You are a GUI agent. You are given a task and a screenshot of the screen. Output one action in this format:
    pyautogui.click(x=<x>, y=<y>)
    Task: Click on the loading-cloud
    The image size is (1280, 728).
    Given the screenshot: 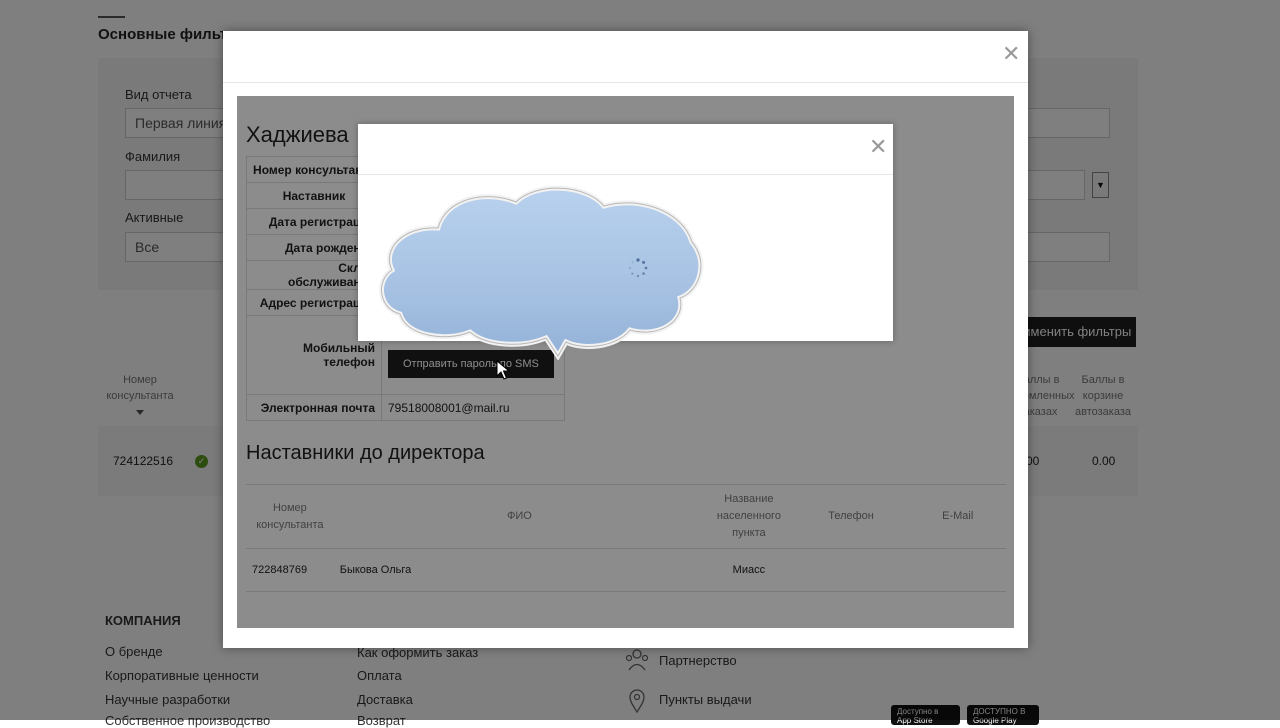 What is the action you would take?
    pyautogui.click(x=541, y=272)
    